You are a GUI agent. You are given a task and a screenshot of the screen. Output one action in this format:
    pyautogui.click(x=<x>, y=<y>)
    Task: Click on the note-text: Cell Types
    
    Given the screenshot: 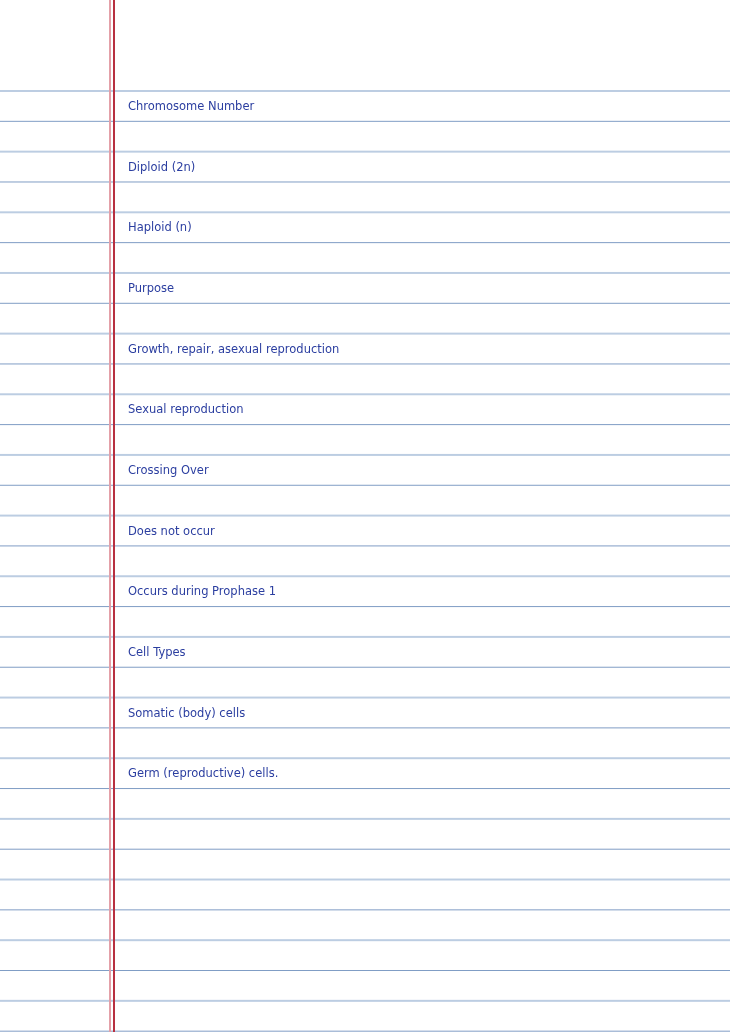 What is the action you would take?
    pyautogui.click(x=157, y=652)
    